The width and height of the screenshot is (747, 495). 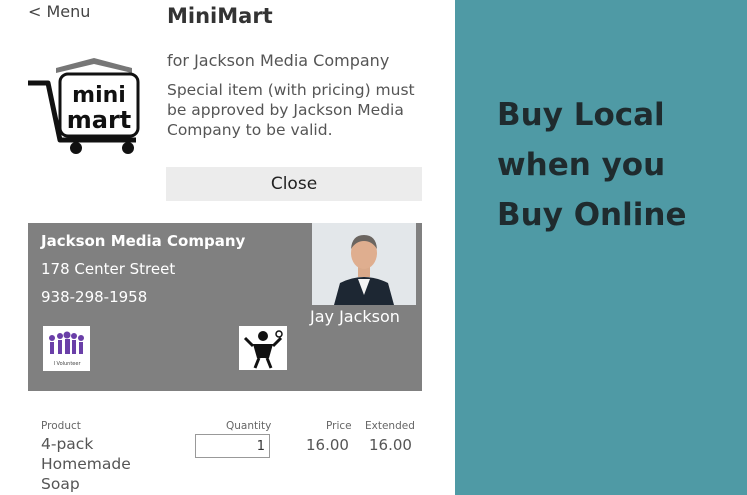 I want to click on product-name: 4-pack Homemade Soap, so click(x=86, y=464).